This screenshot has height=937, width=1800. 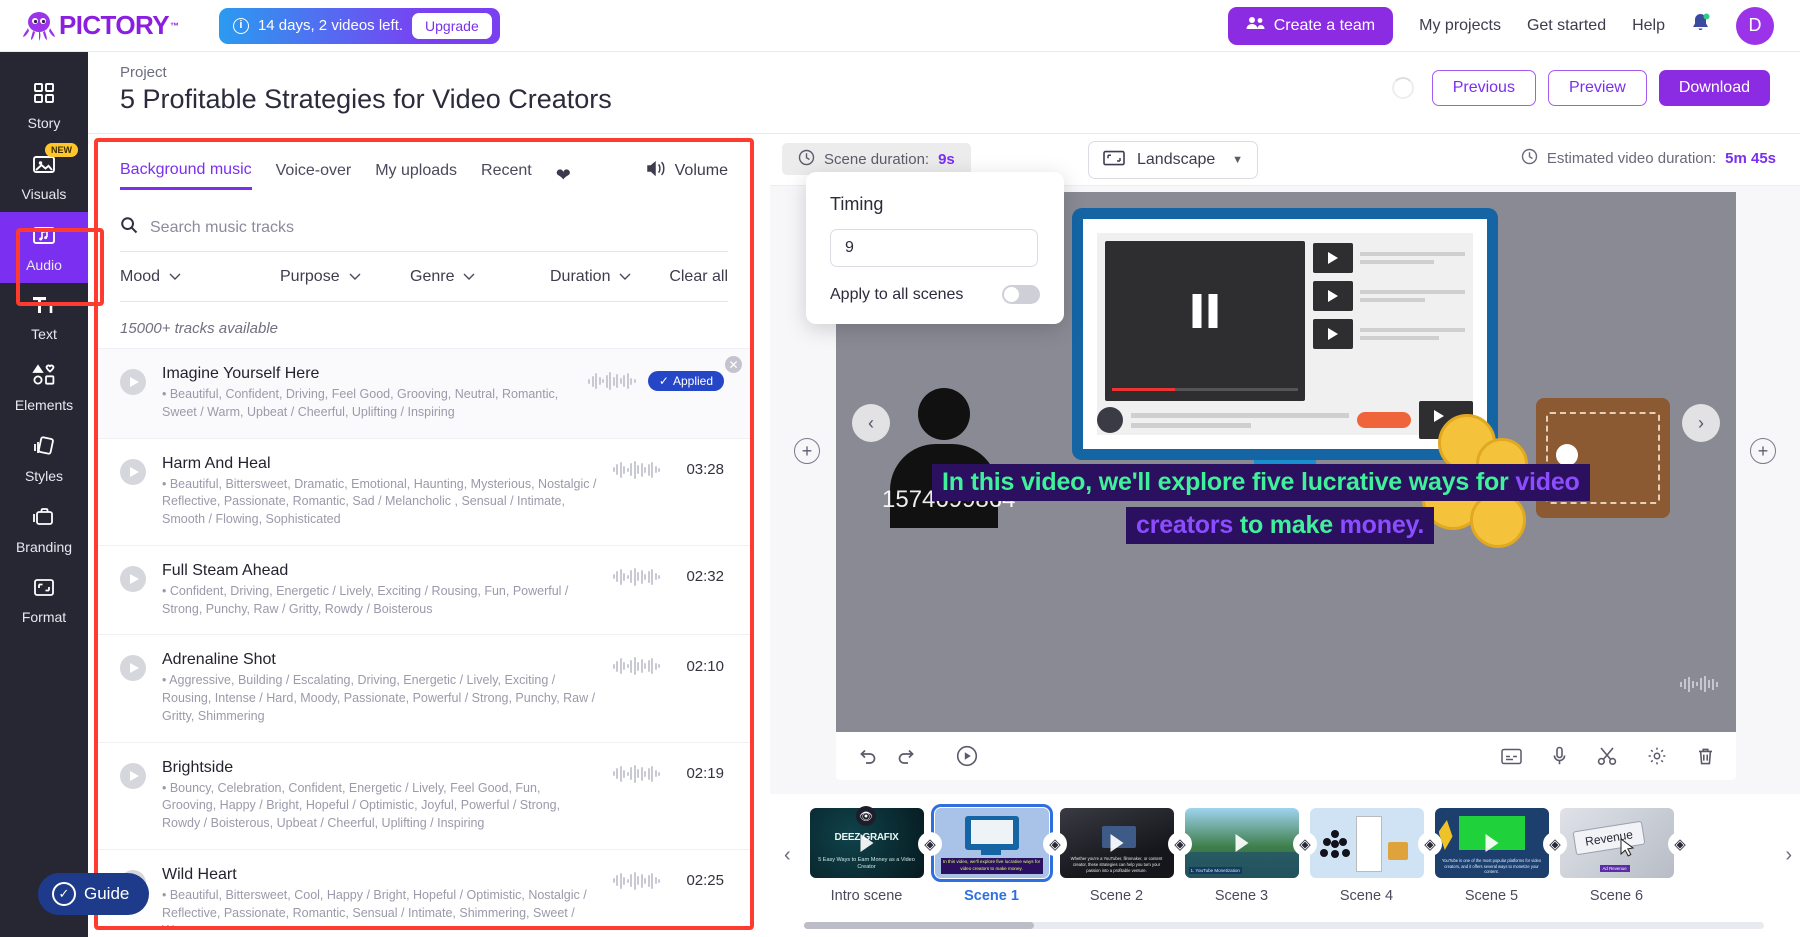 I want to click on clear-all-button: Clear all, so click(x=698, y=277).